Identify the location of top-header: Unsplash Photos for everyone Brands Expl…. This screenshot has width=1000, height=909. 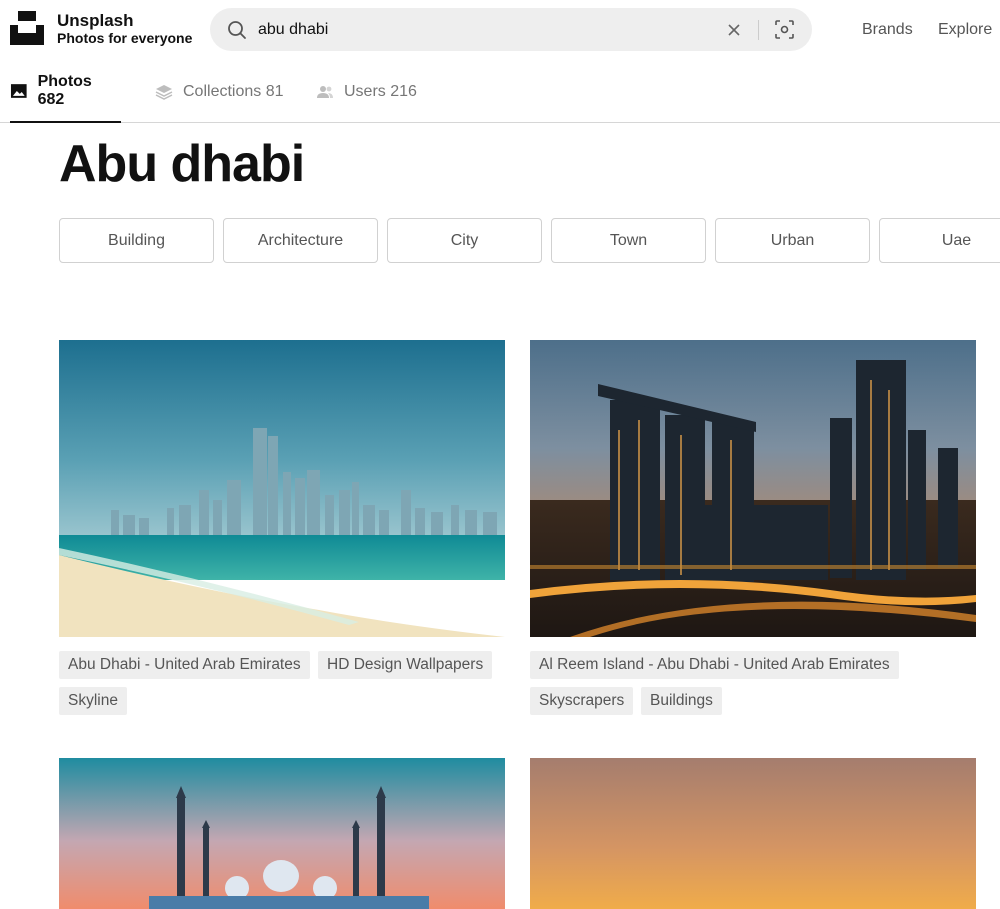
(500, 30).